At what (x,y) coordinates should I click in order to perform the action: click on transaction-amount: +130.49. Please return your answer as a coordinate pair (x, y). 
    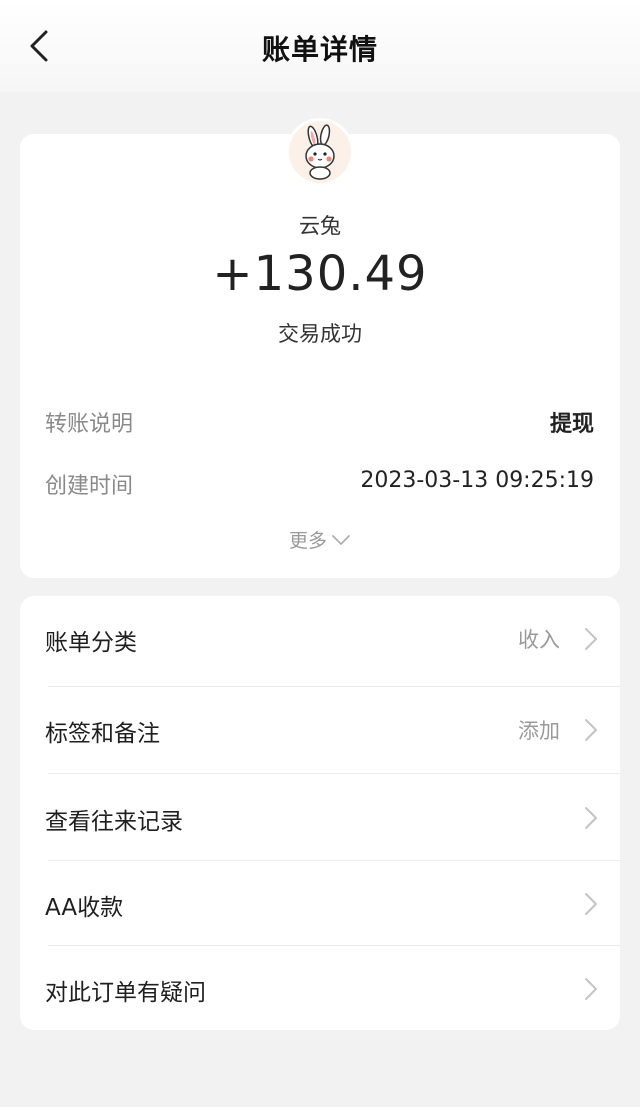
    Looking at the image, I should click on (320, 274).